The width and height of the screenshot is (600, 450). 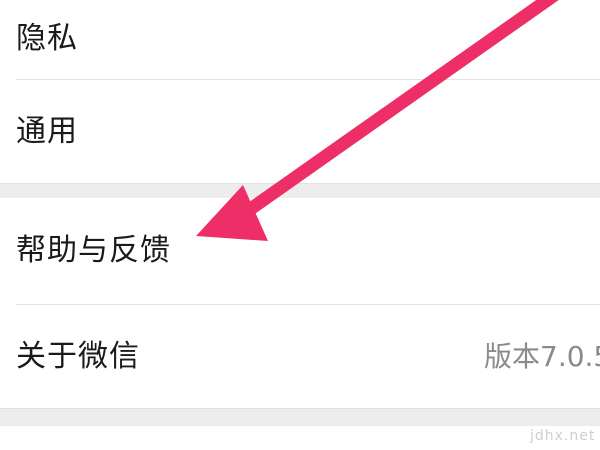 What do you see at coordinates (47, 131) in the screenshot?
I see `settings-item-label: 通用` at bounding box center [47, 131].